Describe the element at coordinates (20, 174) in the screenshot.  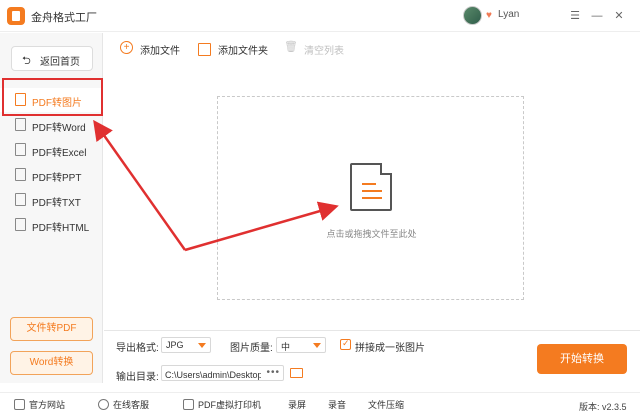
I see `ppt-icon` at that location.